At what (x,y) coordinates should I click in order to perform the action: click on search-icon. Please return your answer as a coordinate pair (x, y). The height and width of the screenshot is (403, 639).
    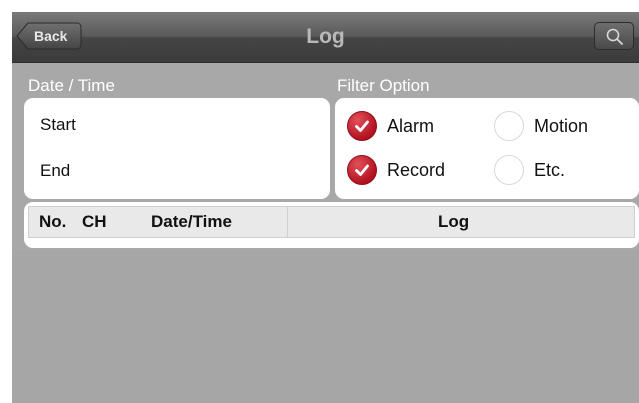
    Looking at the image, I should click on (615, 37).